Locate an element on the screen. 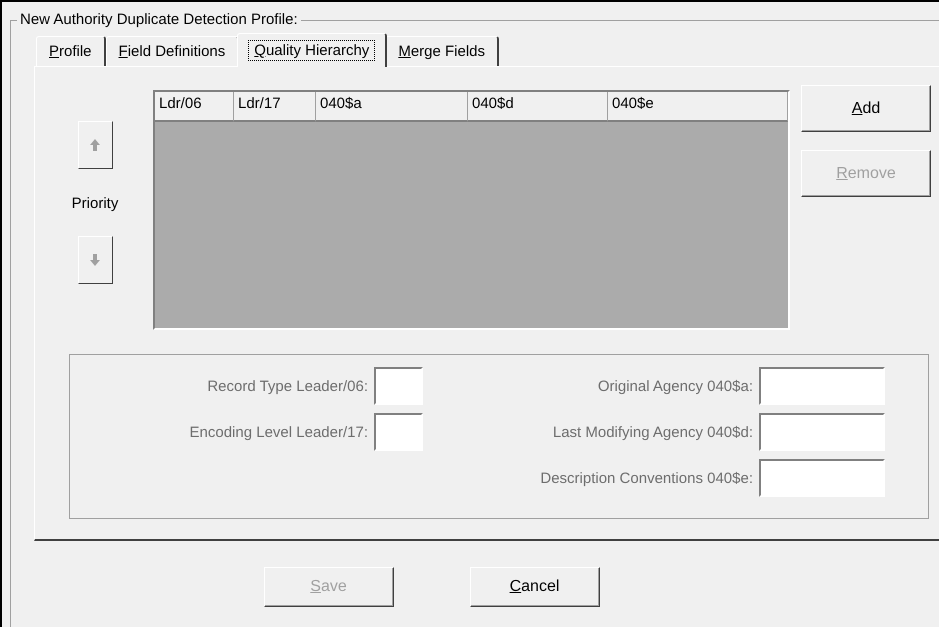  tab: Profile is located at coordinates (71, 51).